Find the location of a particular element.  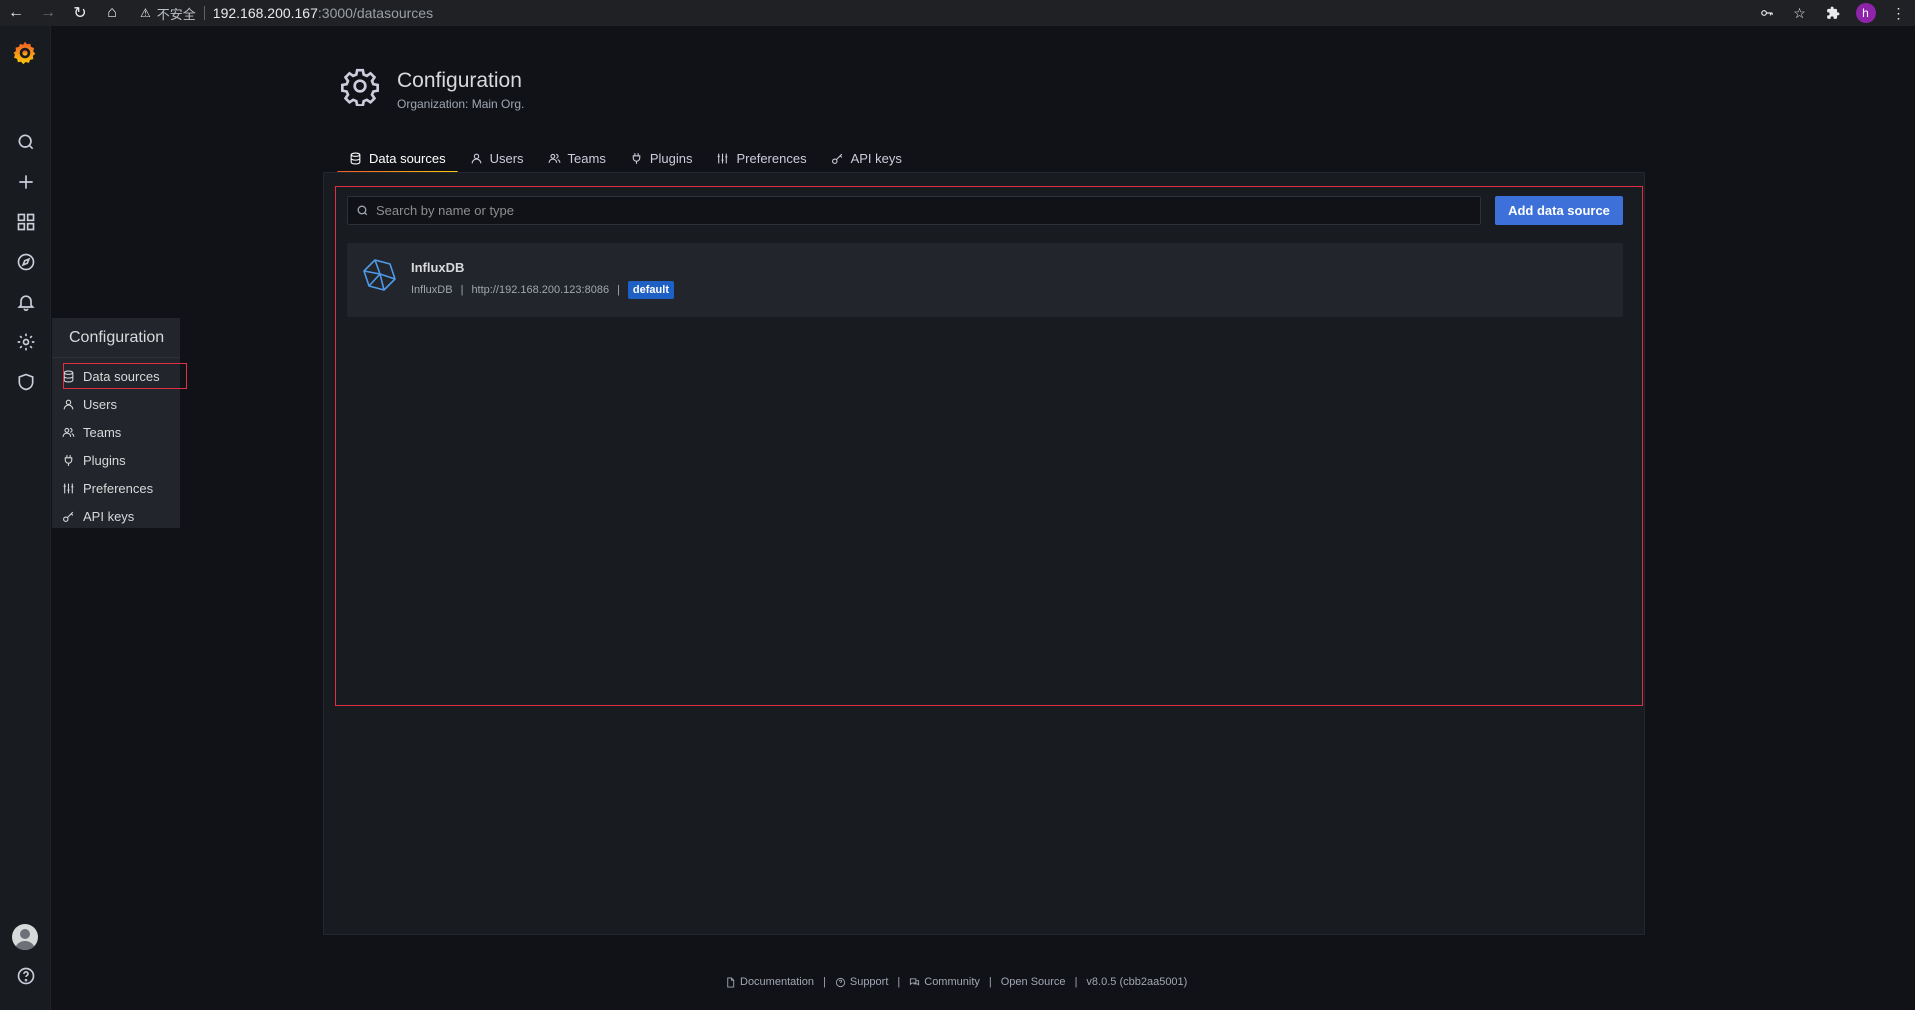

sidebar-item-alerting is located at coordinates (25, 302).